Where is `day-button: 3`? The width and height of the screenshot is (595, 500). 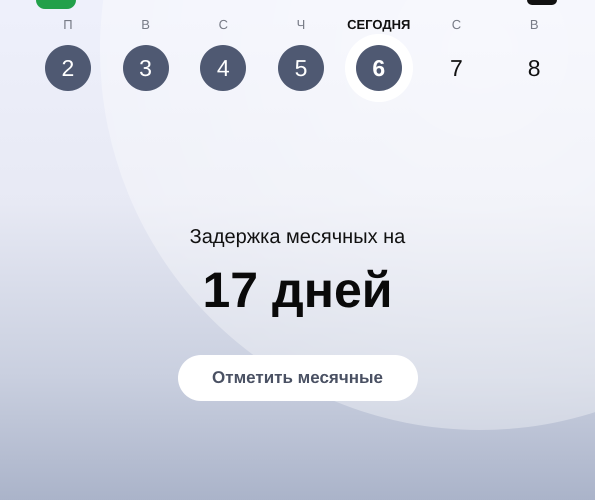 day-button: 3 is located at coordinates (145, 68).